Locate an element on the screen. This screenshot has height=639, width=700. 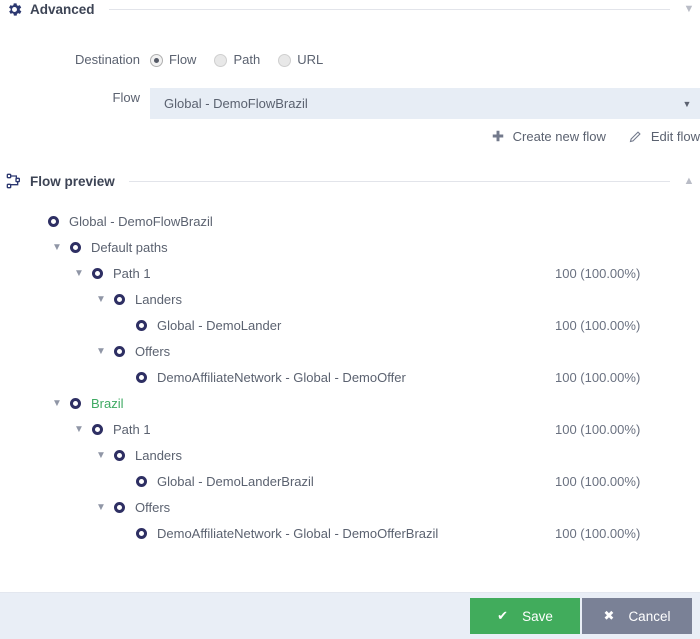
edit-flow-link: Edit flow is located at coordinates (664, 136).